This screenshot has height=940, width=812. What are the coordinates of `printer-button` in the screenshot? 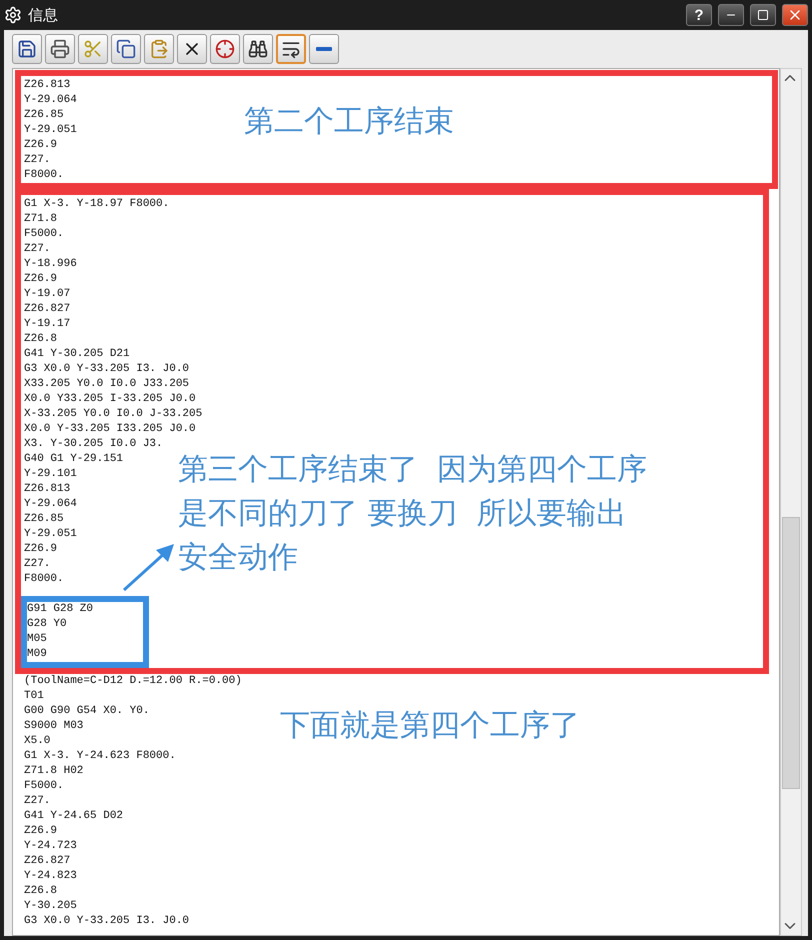 It's located at (60, 49).